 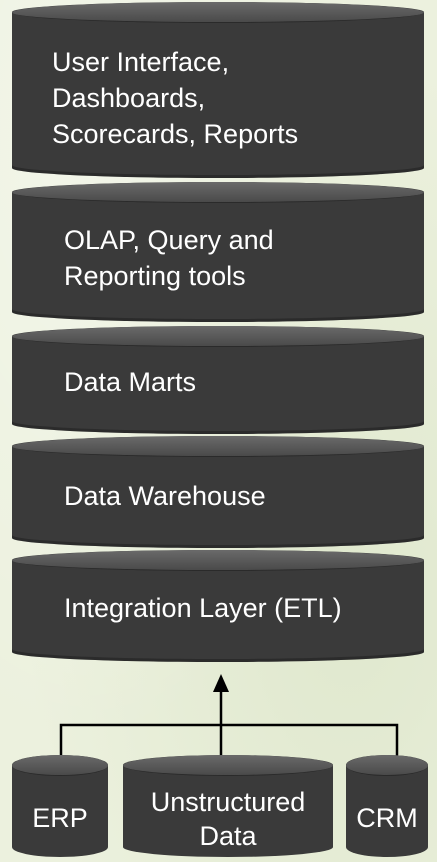 I want to click on source-unstructured-data: Unstructured Data, so click(x=228, y=806).